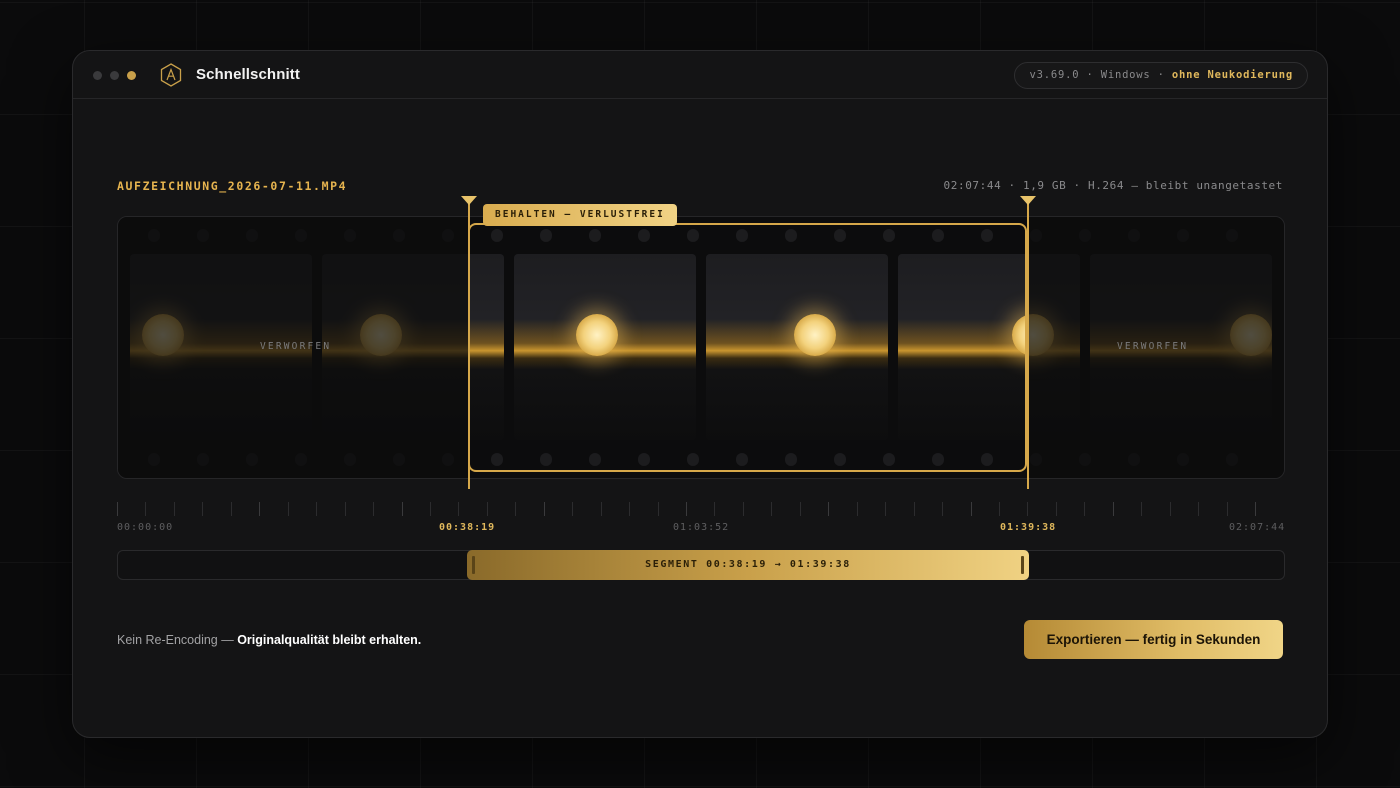 Image resolution: width=1400 pixels, height=788 pixels. Describe the element at coordinates (296, 346) in the screenshot. I see `discard-label-left: VERWORFEN` at that location.